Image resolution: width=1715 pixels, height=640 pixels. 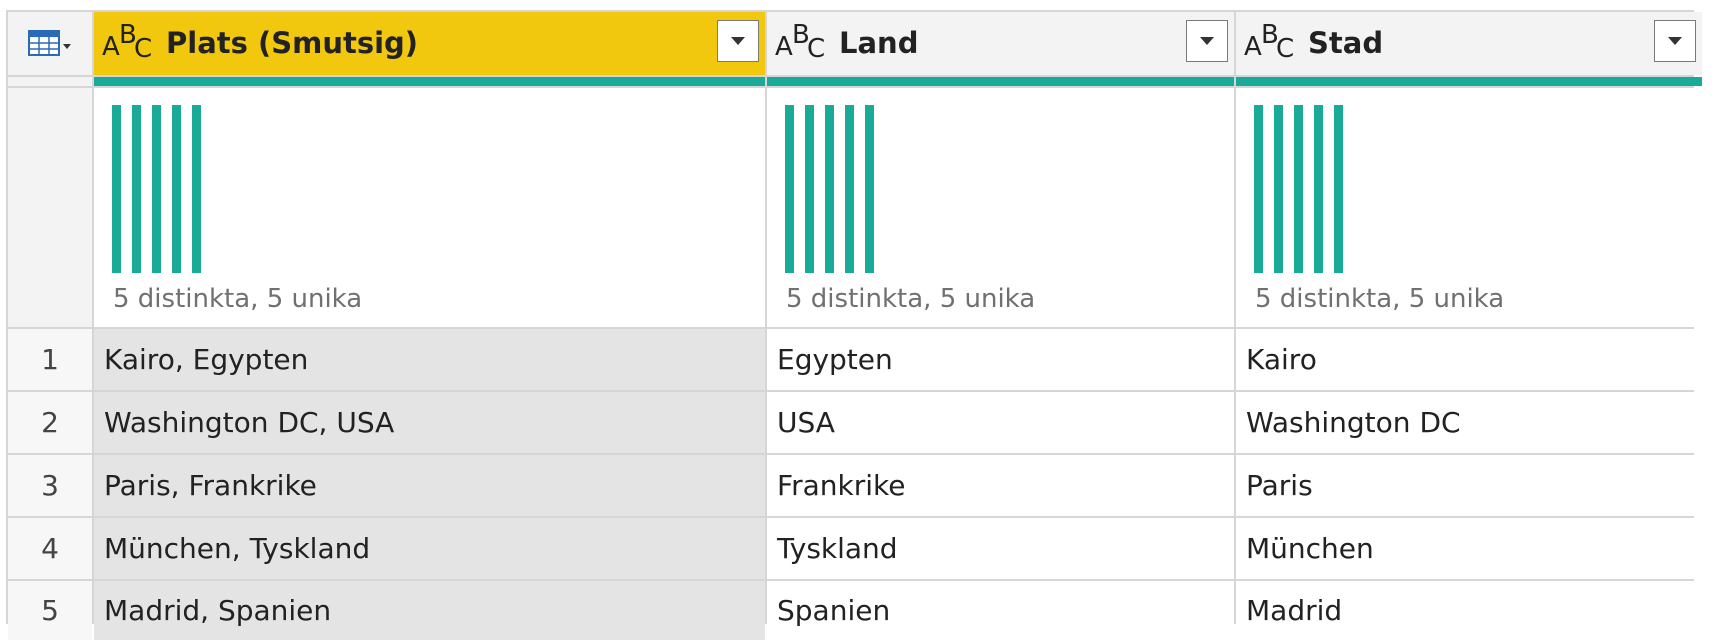 I want to click on row-number: 3, so click(x=50, y=485).